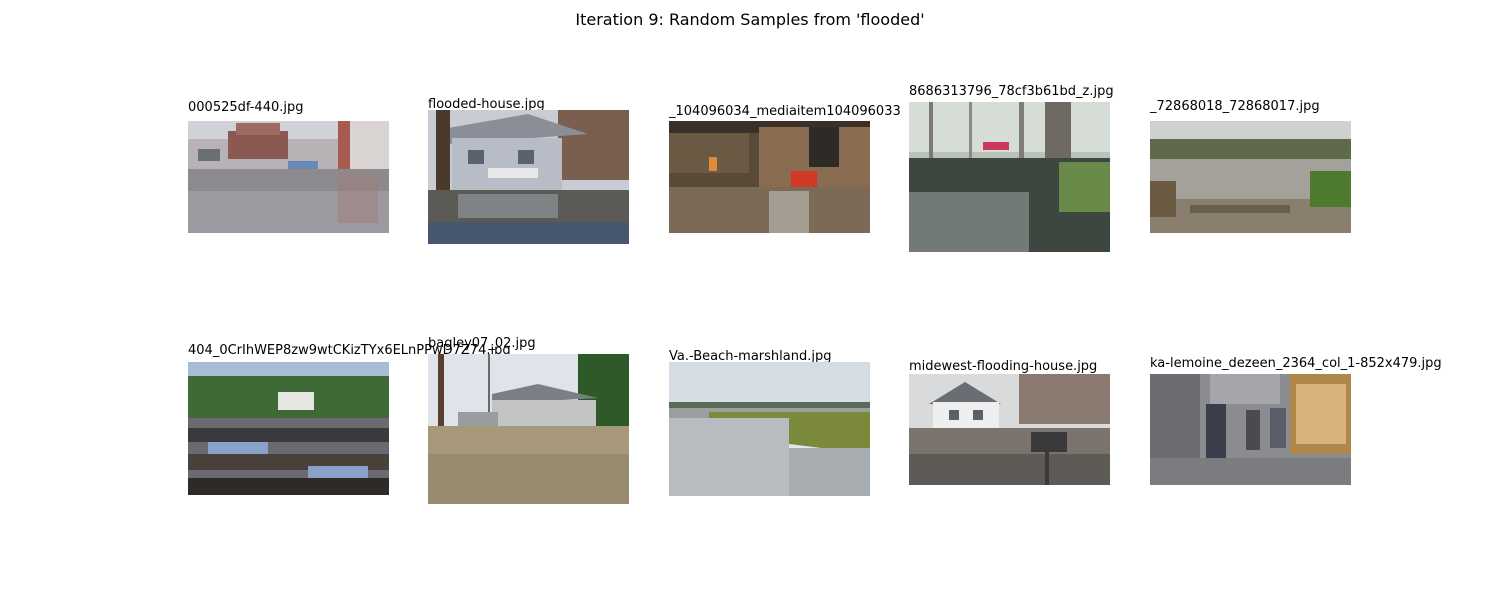  Describe the element at coordinates (288, 428) in the screenshot. I see `flooded-stumps-photo` at that location.